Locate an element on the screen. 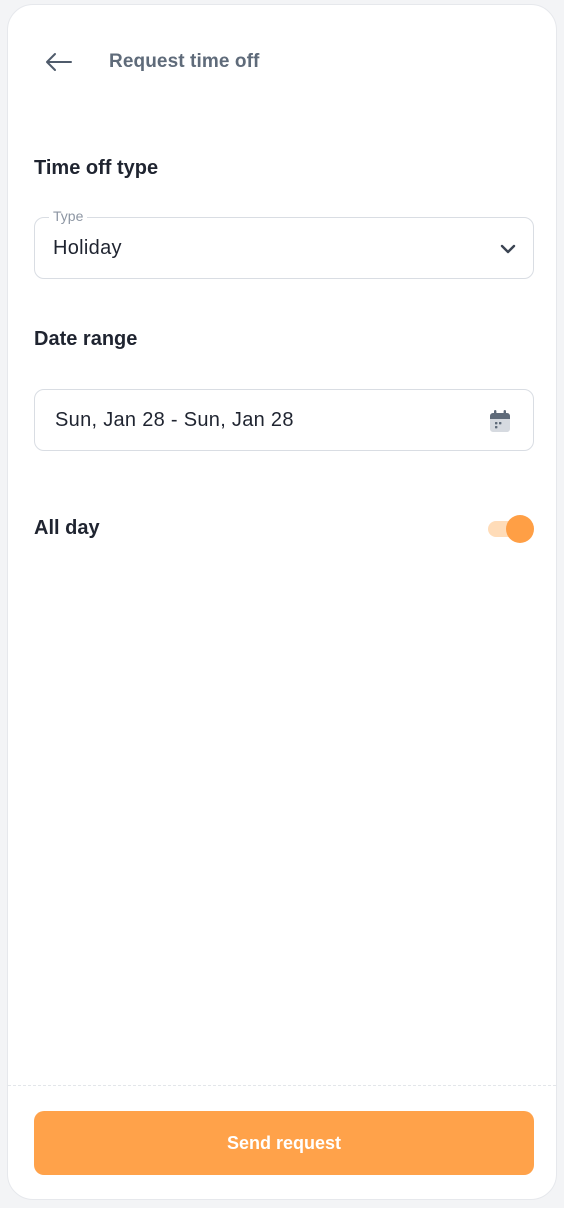 The height and width of the screenshot is (1208, 564). back-button is located at coordinates (59, 62).